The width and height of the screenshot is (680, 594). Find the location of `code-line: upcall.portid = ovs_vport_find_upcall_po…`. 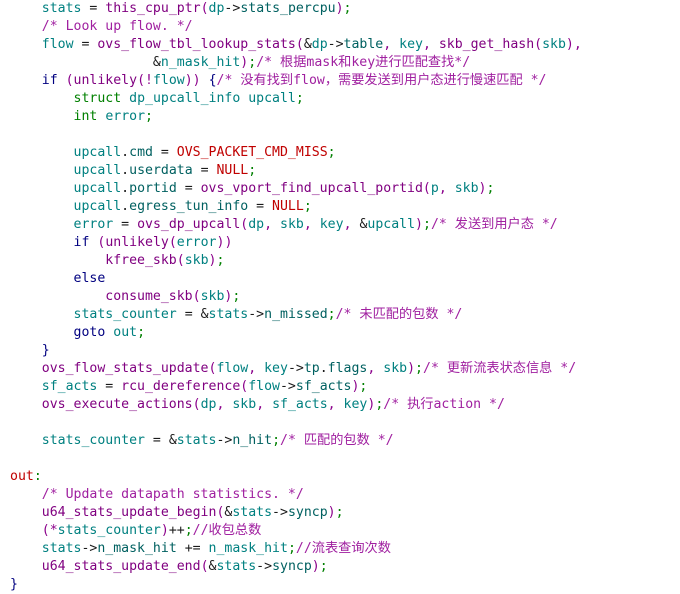

code-line: upcall.portid = ovs_vport_find_upcall_po… is located at coordinates (340, 189).